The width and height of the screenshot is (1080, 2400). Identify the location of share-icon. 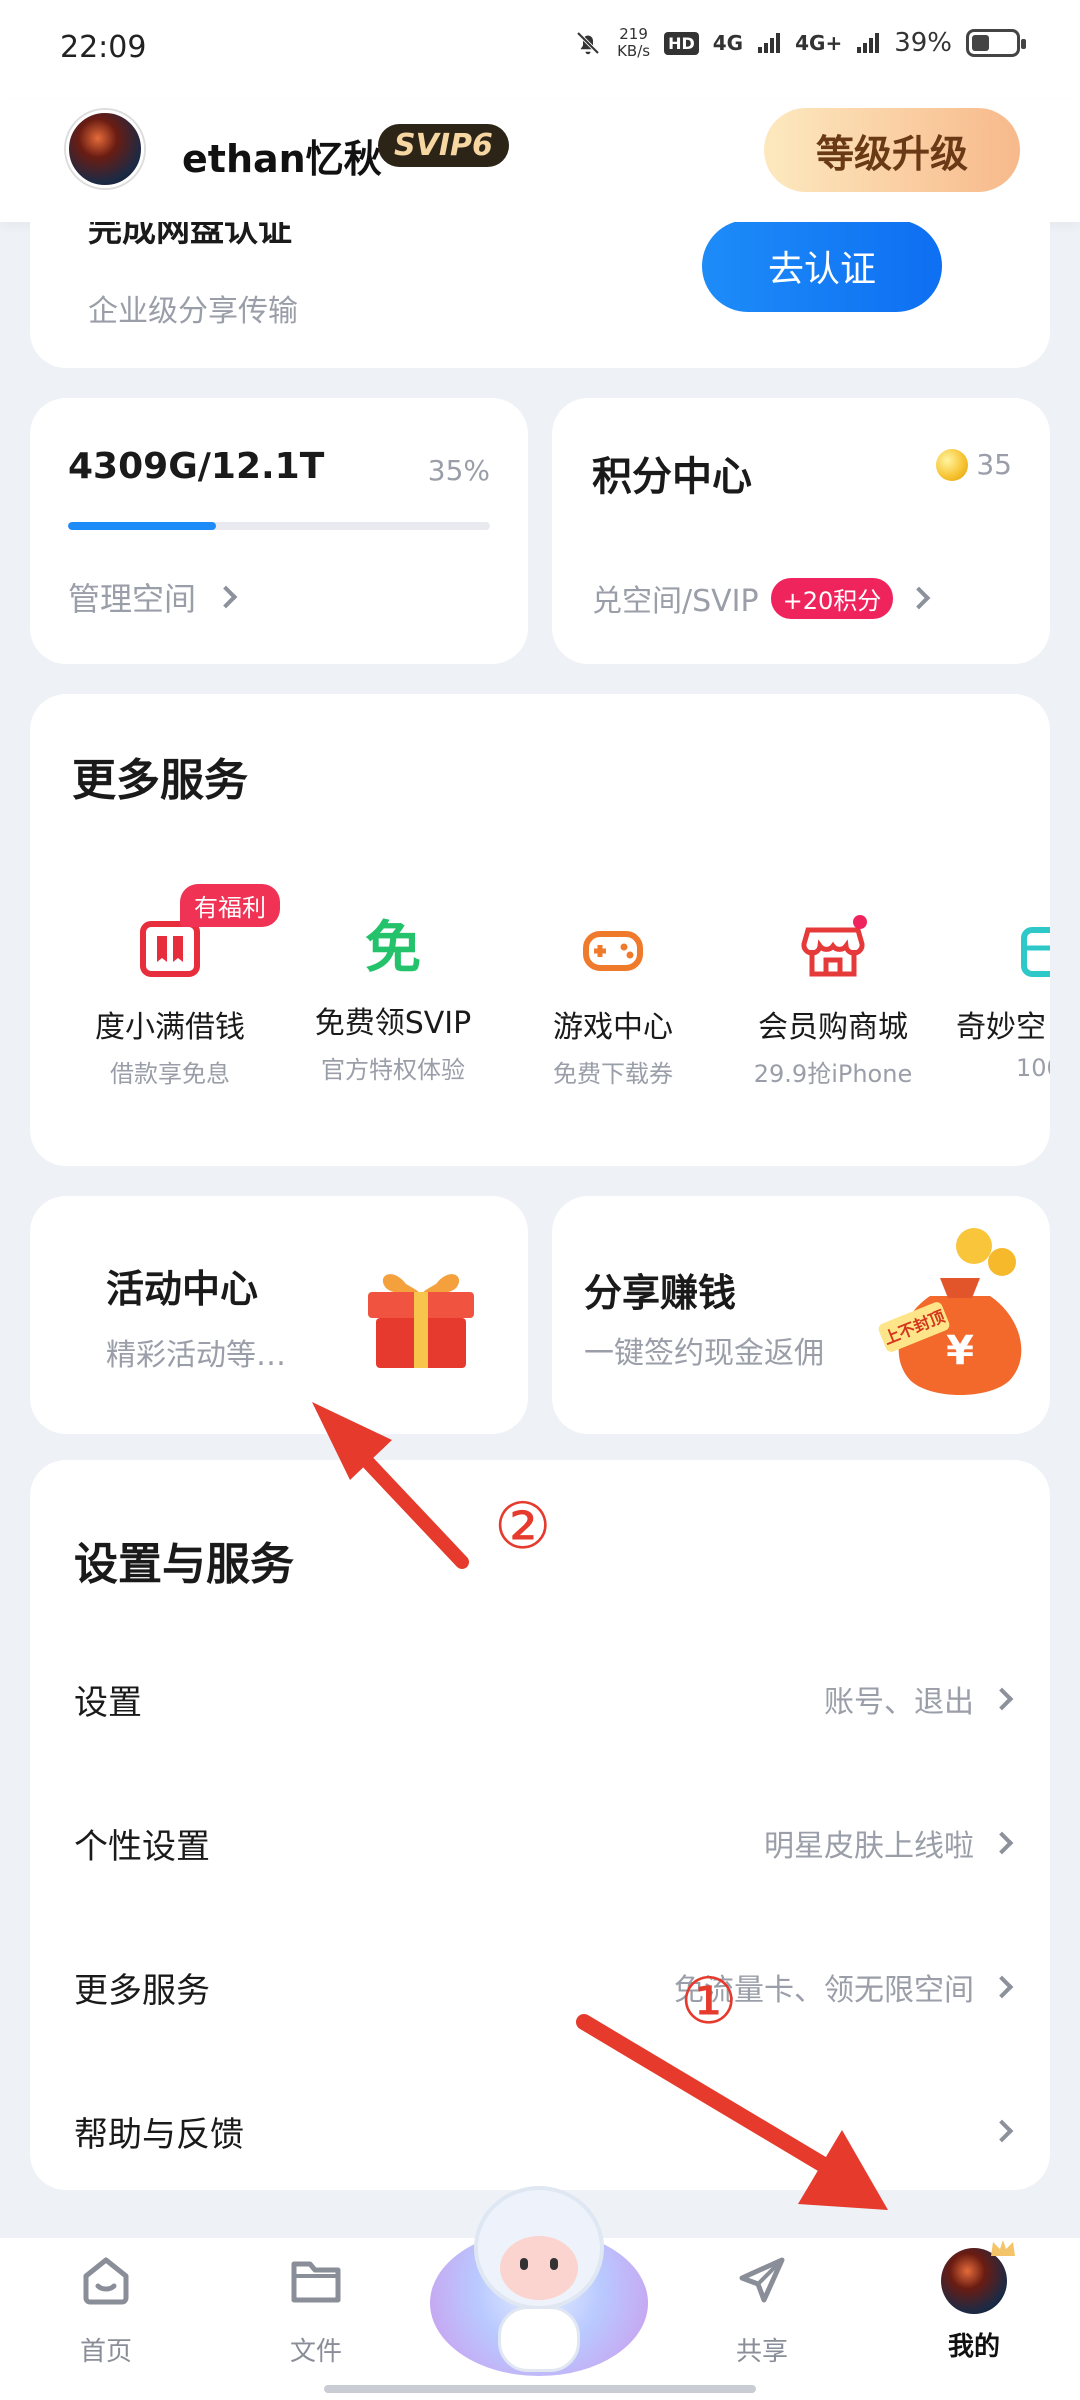
(762, 2280).